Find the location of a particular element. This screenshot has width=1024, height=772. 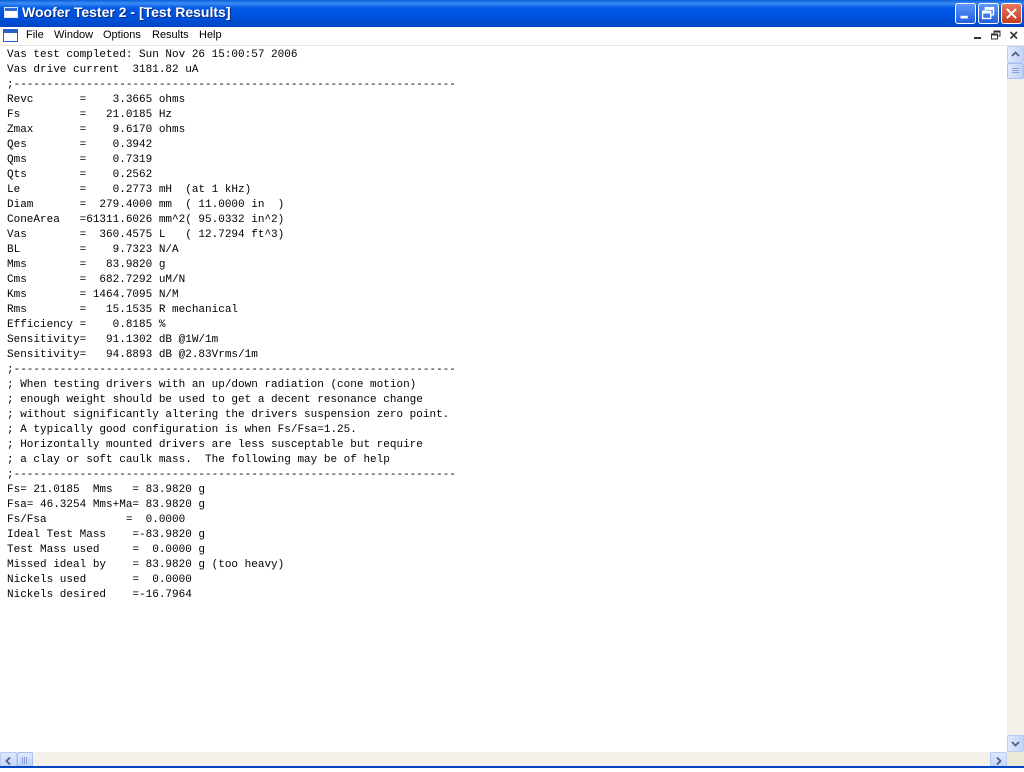

menu-help: Help is located at coordinates (210, 35).